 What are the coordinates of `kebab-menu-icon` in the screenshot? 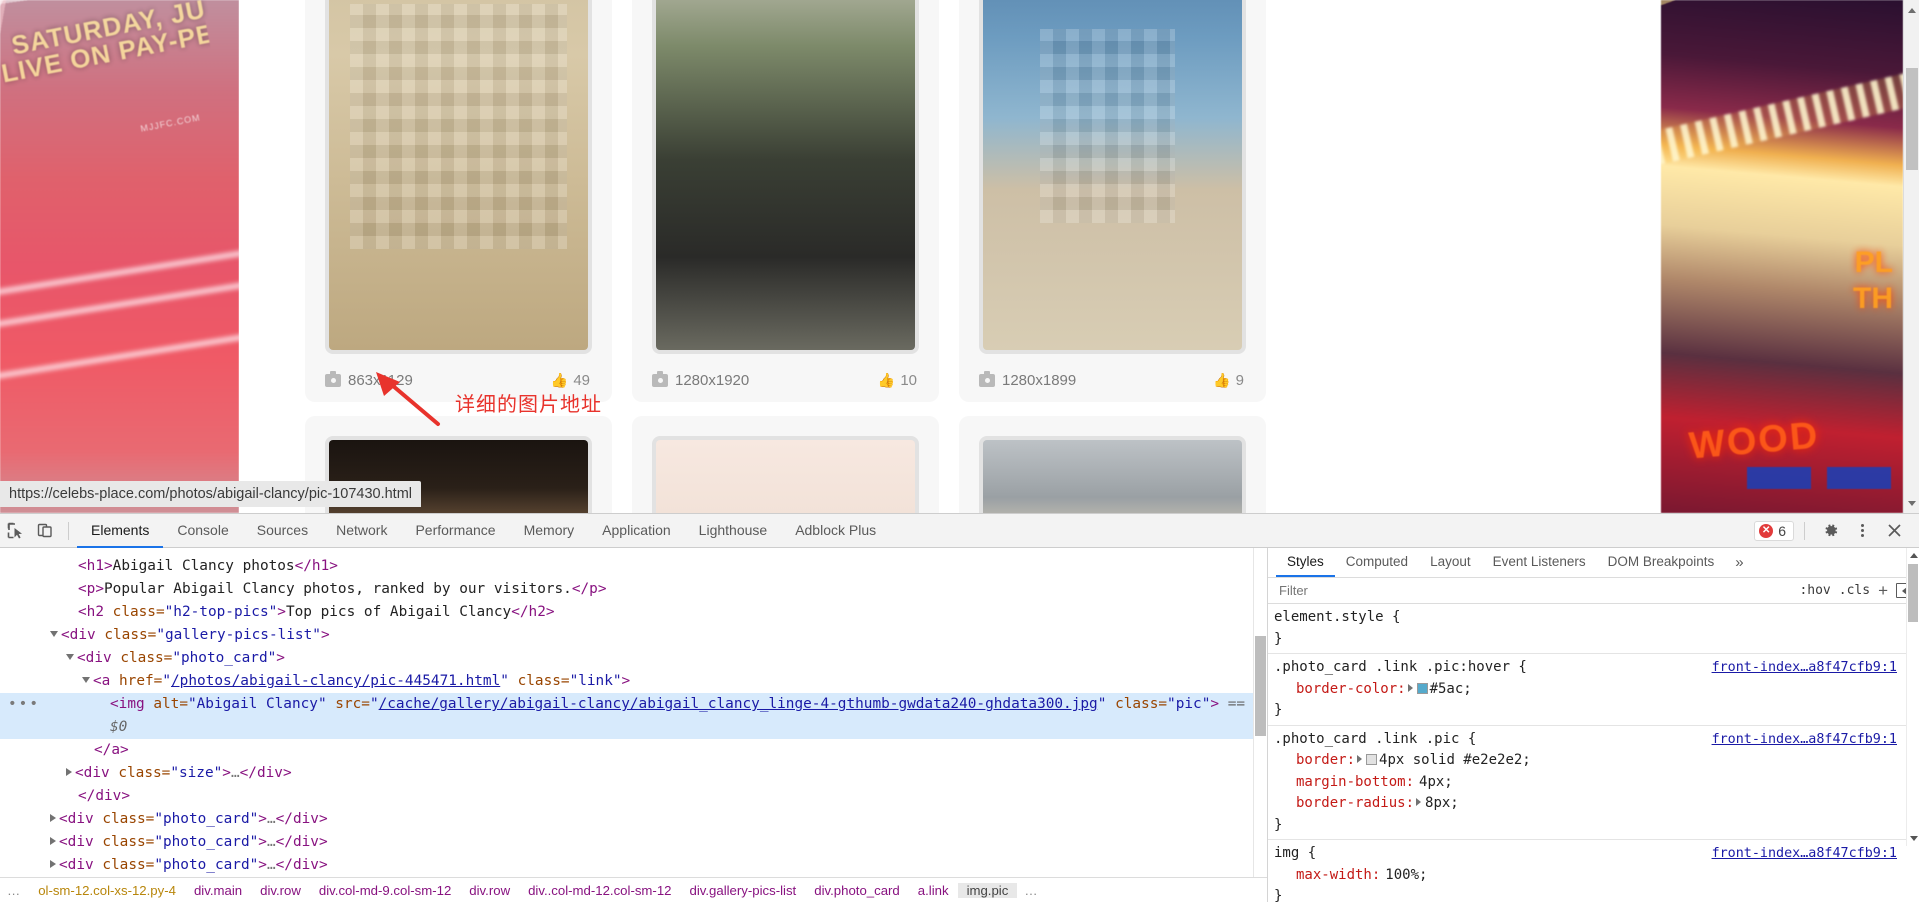 It's located at (1862, 531).